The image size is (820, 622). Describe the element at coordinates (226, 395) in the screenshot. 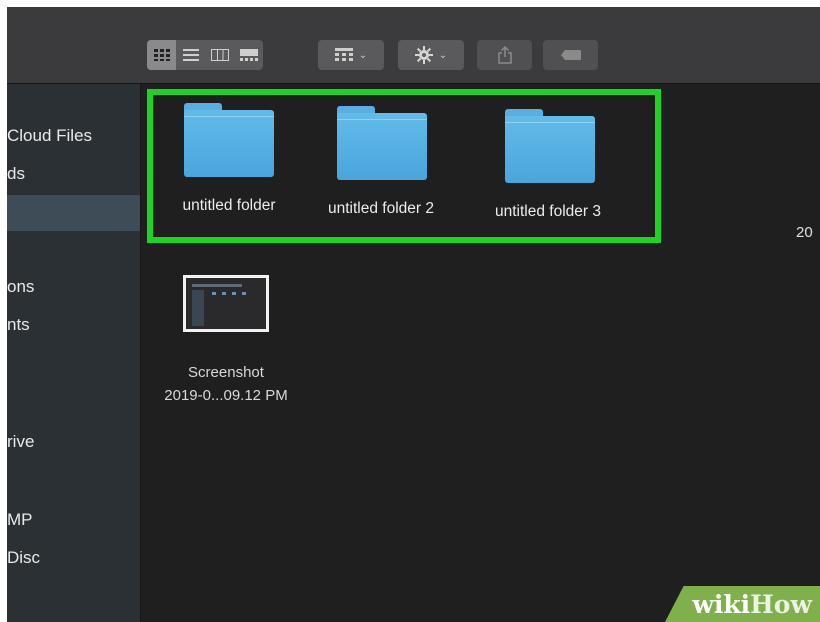

I see `file-name-line2: 2019-0...09.12 PM` at that location.